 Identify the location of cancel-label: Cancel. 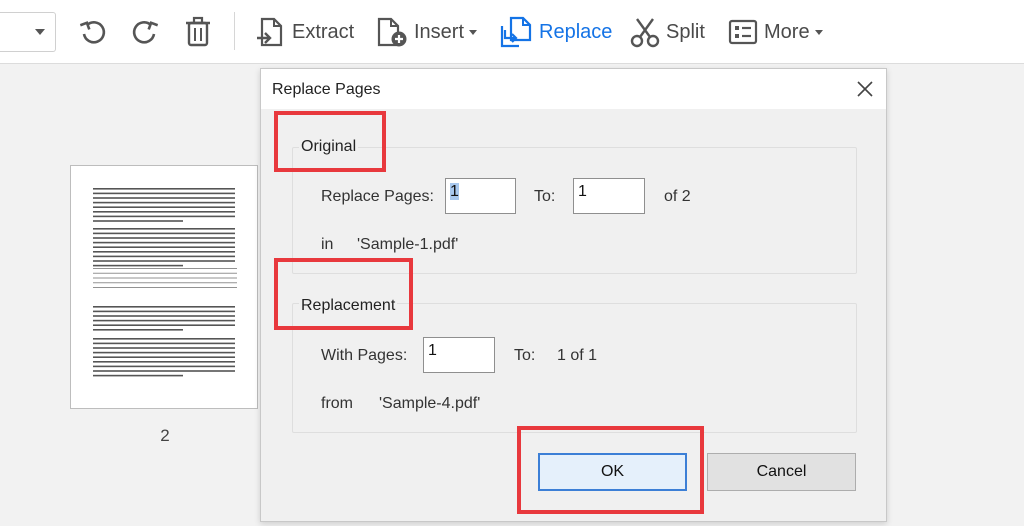
(781, 471).